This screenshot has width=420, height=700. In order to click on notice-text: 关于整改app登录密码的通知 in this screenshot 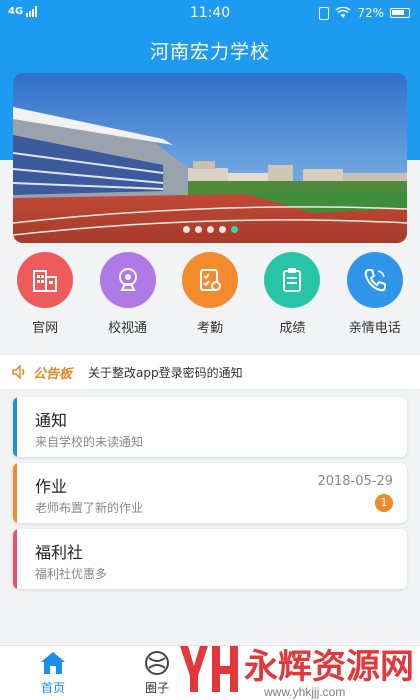, I will do `click(165, 372)`.